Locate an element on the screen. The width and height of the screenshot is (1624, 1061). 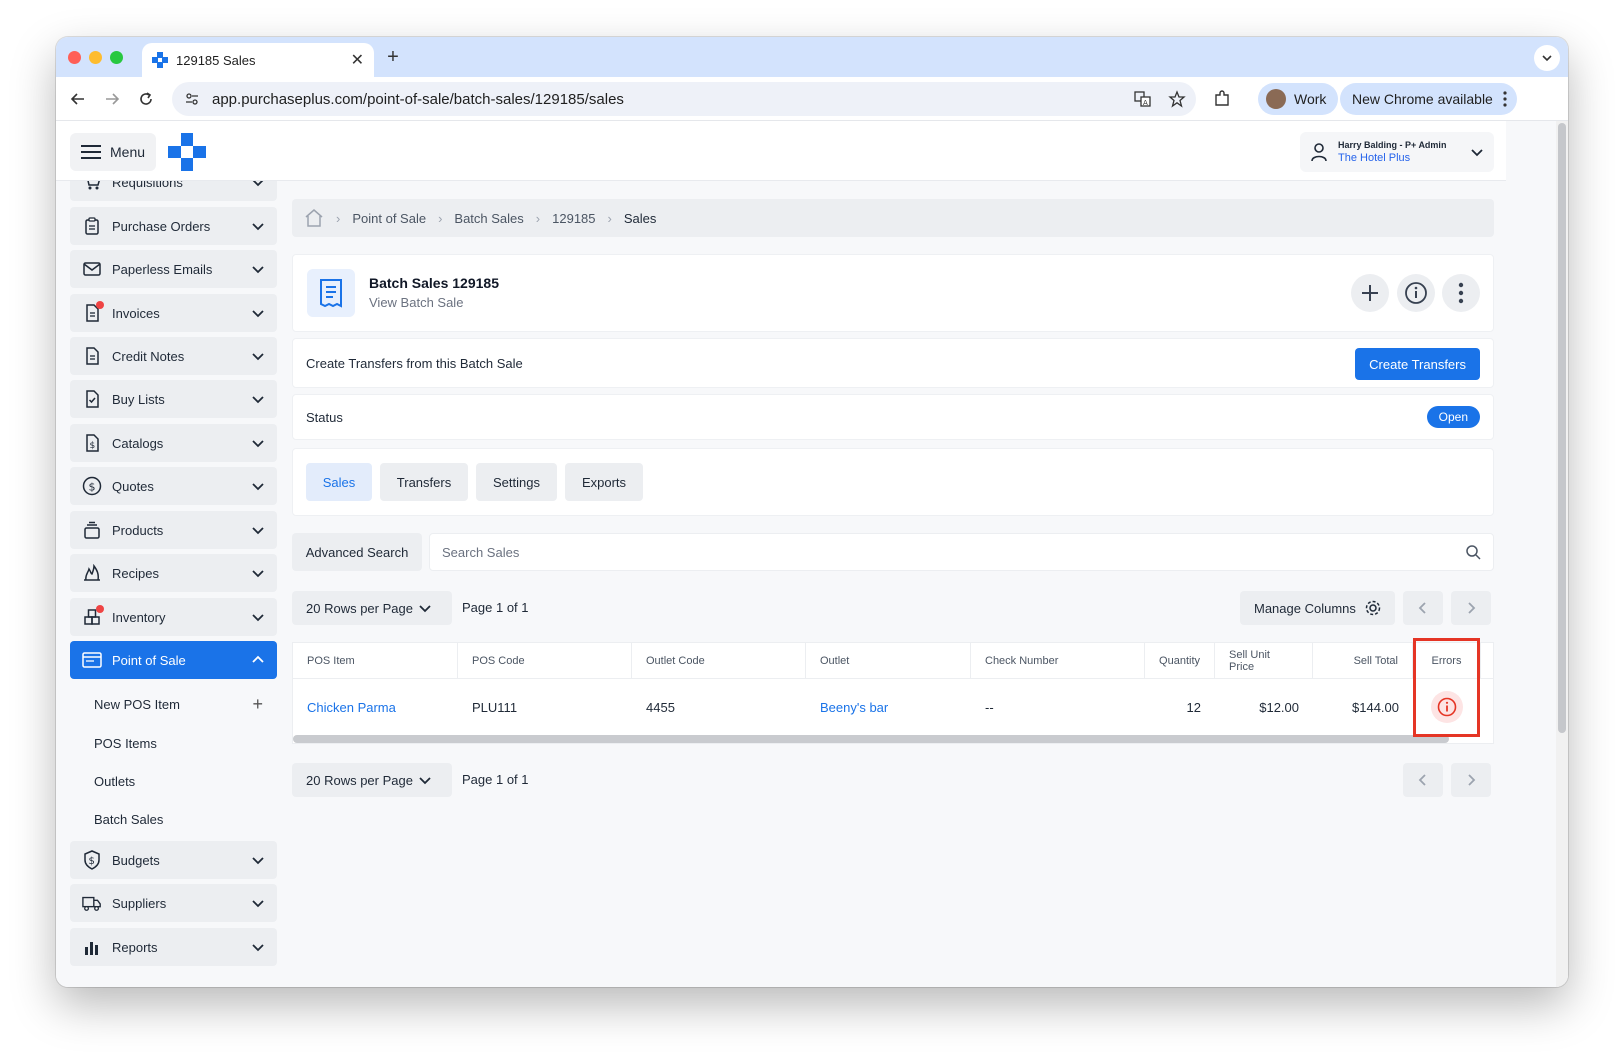
purchaseplus-logo-icon is located at coordinates (187, 152).